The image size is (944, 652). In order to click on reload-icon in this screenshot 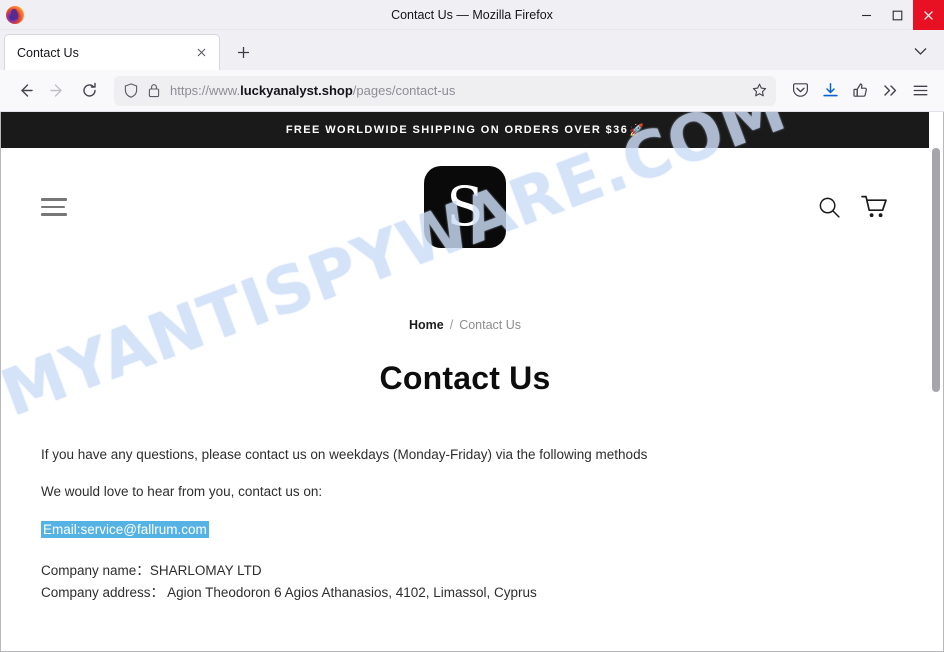, I will do `click(89, 91)`.